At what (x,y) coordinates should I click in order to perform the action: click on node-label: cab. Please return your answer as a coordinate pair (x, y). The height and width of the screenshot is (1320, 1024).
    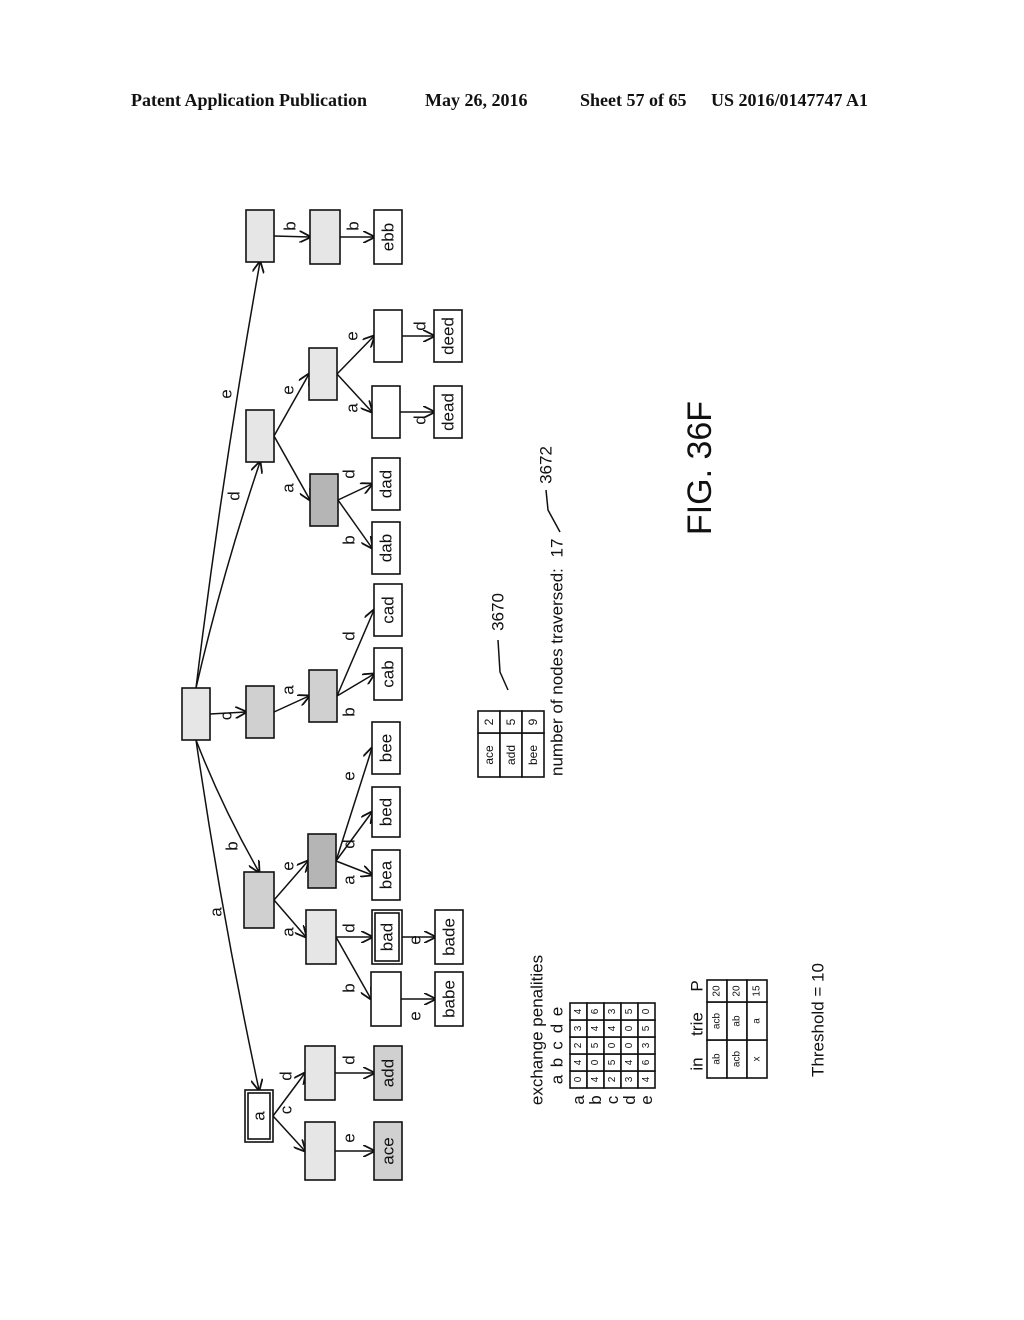
    Looking at the image, I should click on (388, 673).